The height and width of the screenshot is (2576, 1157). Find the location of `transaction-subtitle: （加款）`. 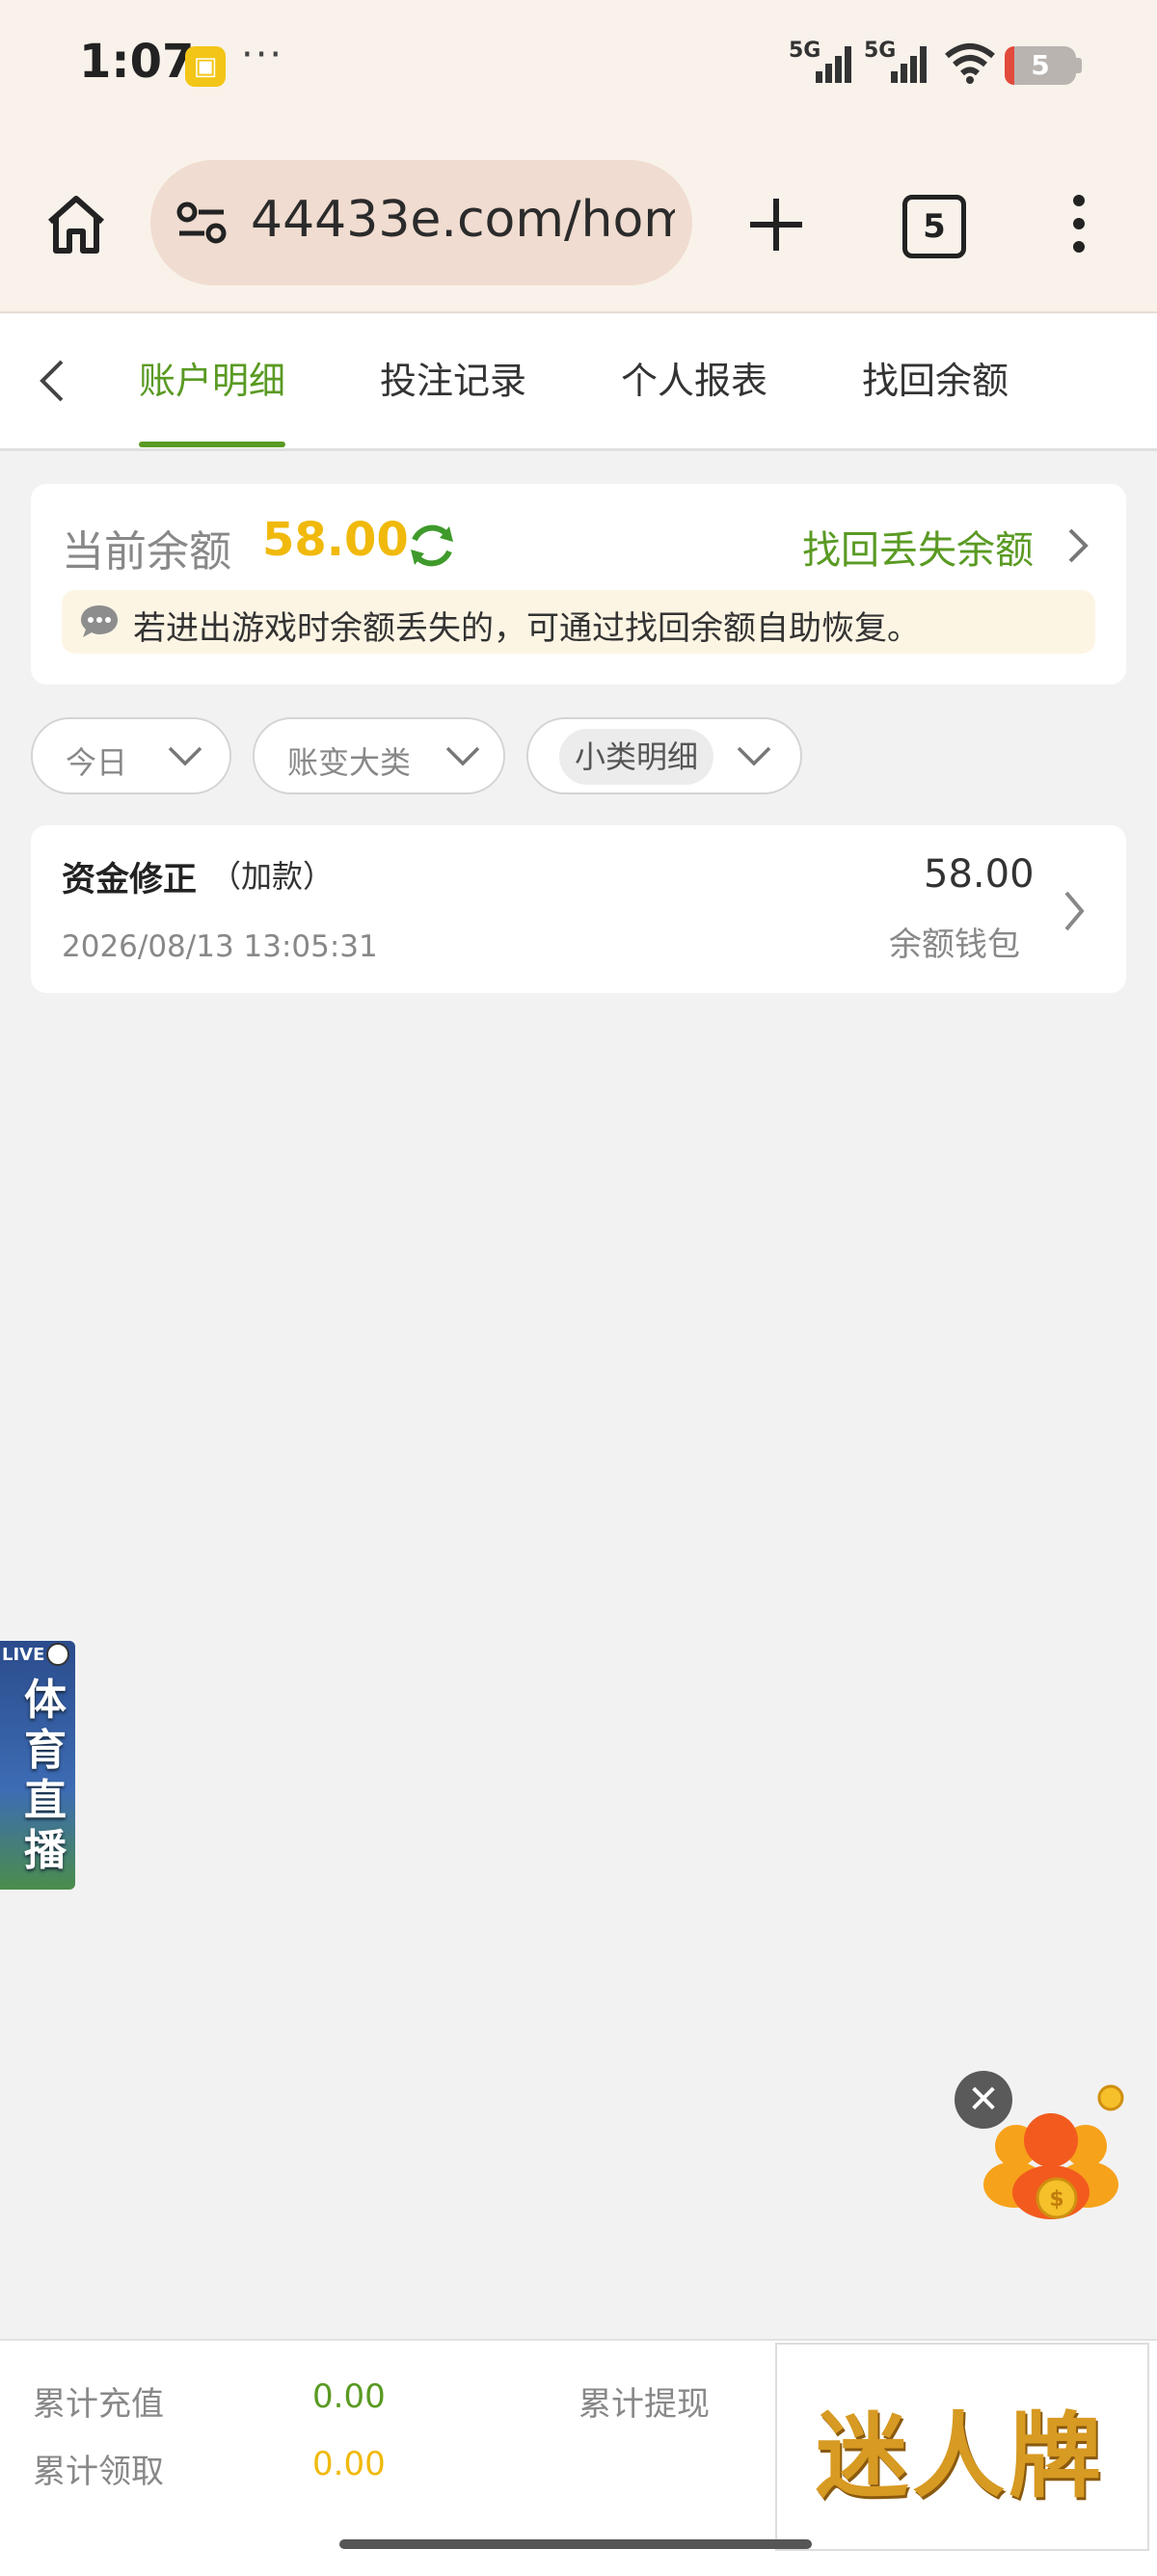

transaction-subtitle: （加款） is located at coordinates (272, 877).